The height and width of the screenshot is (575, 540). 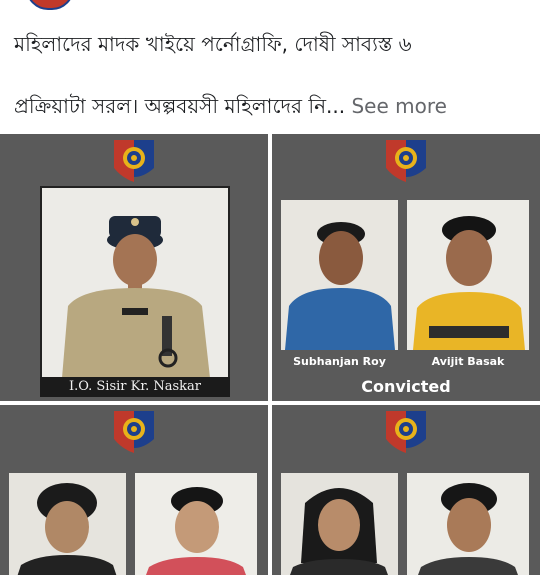 I want to click on post-header-strip, so click(x=270, y=7).